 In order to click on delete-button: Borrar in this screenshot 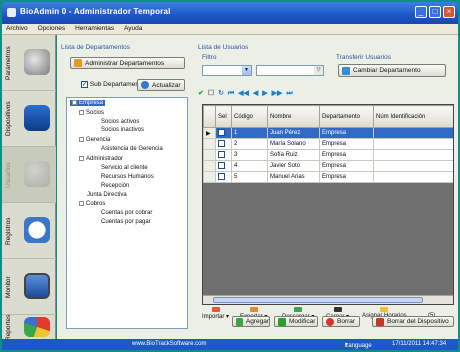, I will do `click(341, 321)`.